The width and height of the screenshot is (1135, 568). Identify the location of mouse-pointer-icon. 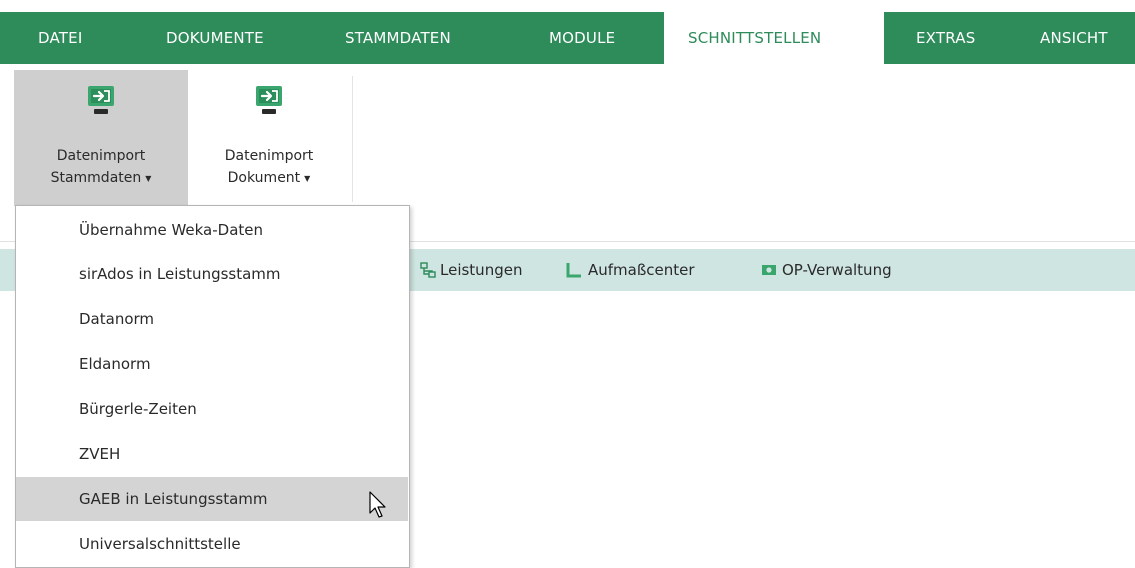
(377, 504).